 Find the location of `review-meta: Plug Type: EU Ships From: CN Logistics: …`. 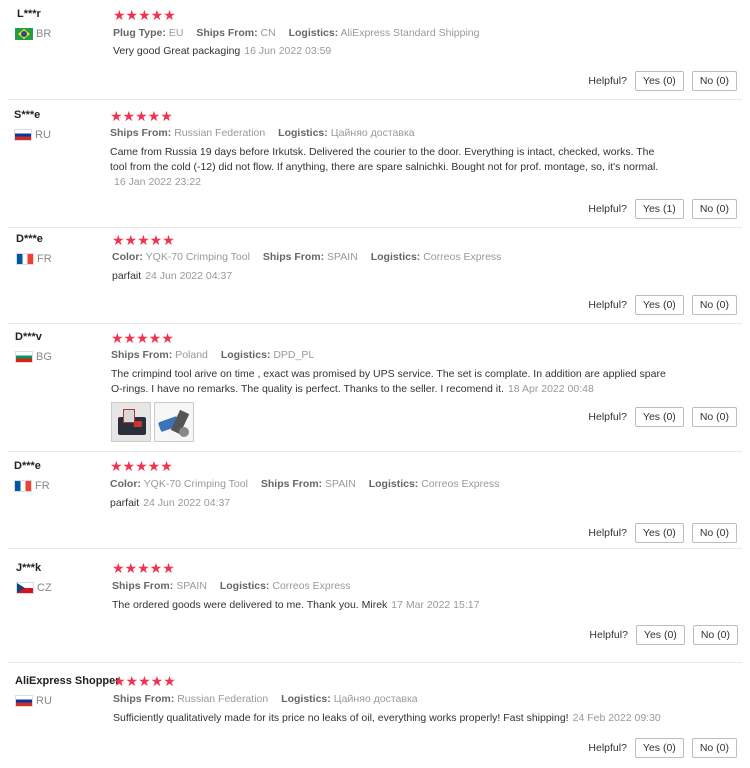

review-meta: Plug Type: EU Ships From: CN Logistics: … is located at coordinates (296, 33).